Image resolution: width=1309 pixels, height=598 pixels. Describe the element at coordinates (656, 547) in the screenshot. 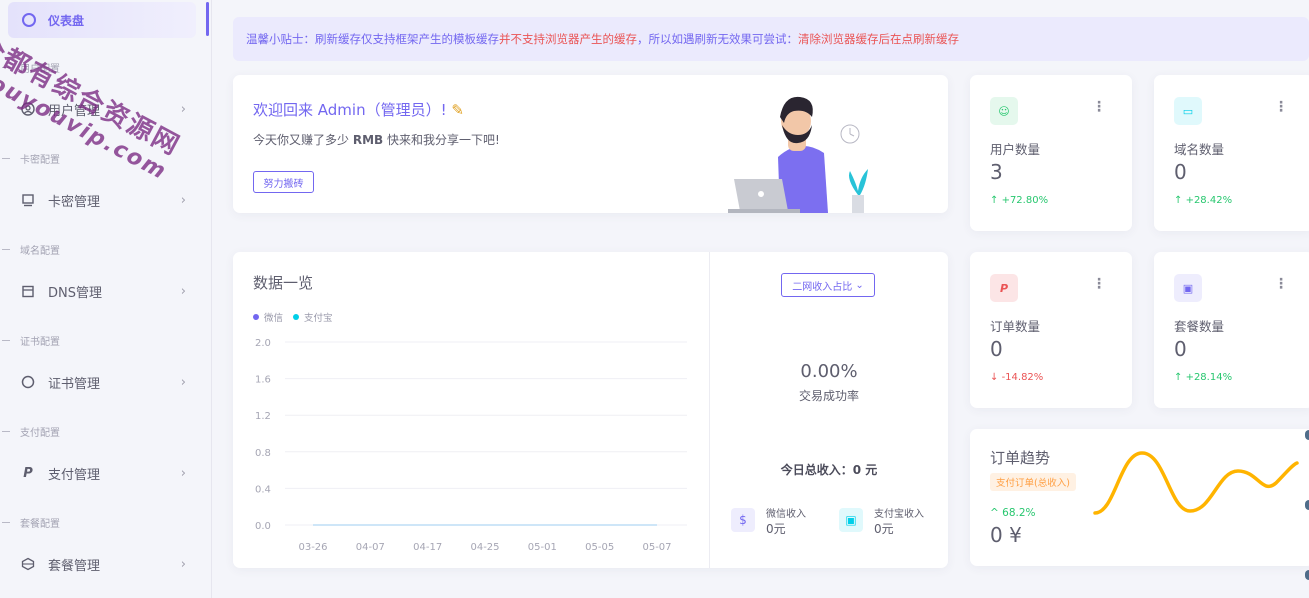

I see `x-tick-label: 05-07` at that location.